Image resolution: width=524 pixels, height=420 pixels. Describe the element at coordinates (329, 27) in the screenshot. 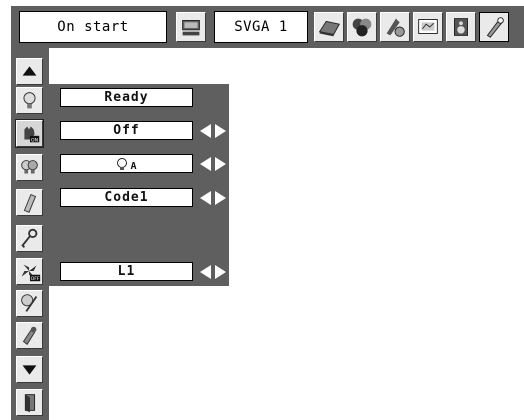

I see `laptop-icon` at that location.